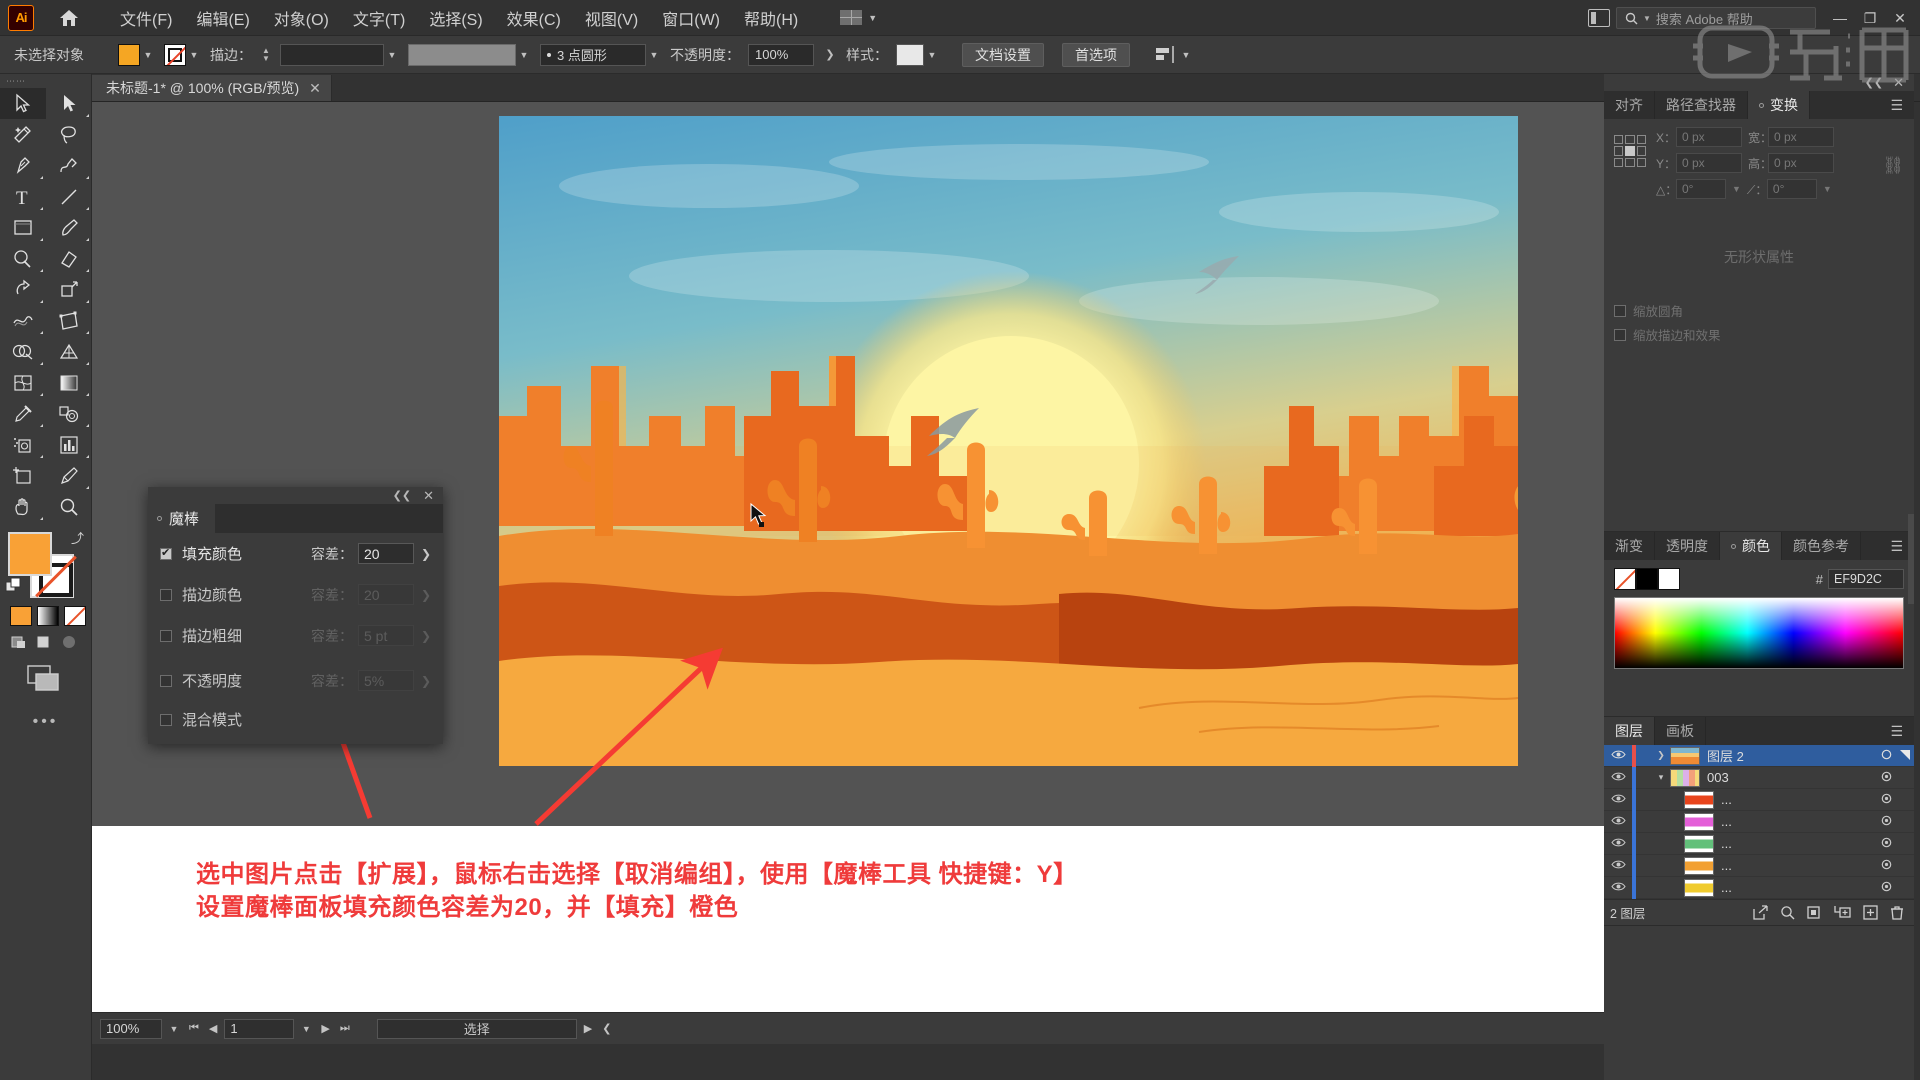  I want to click on rectangle-tool, so click(23, 227).